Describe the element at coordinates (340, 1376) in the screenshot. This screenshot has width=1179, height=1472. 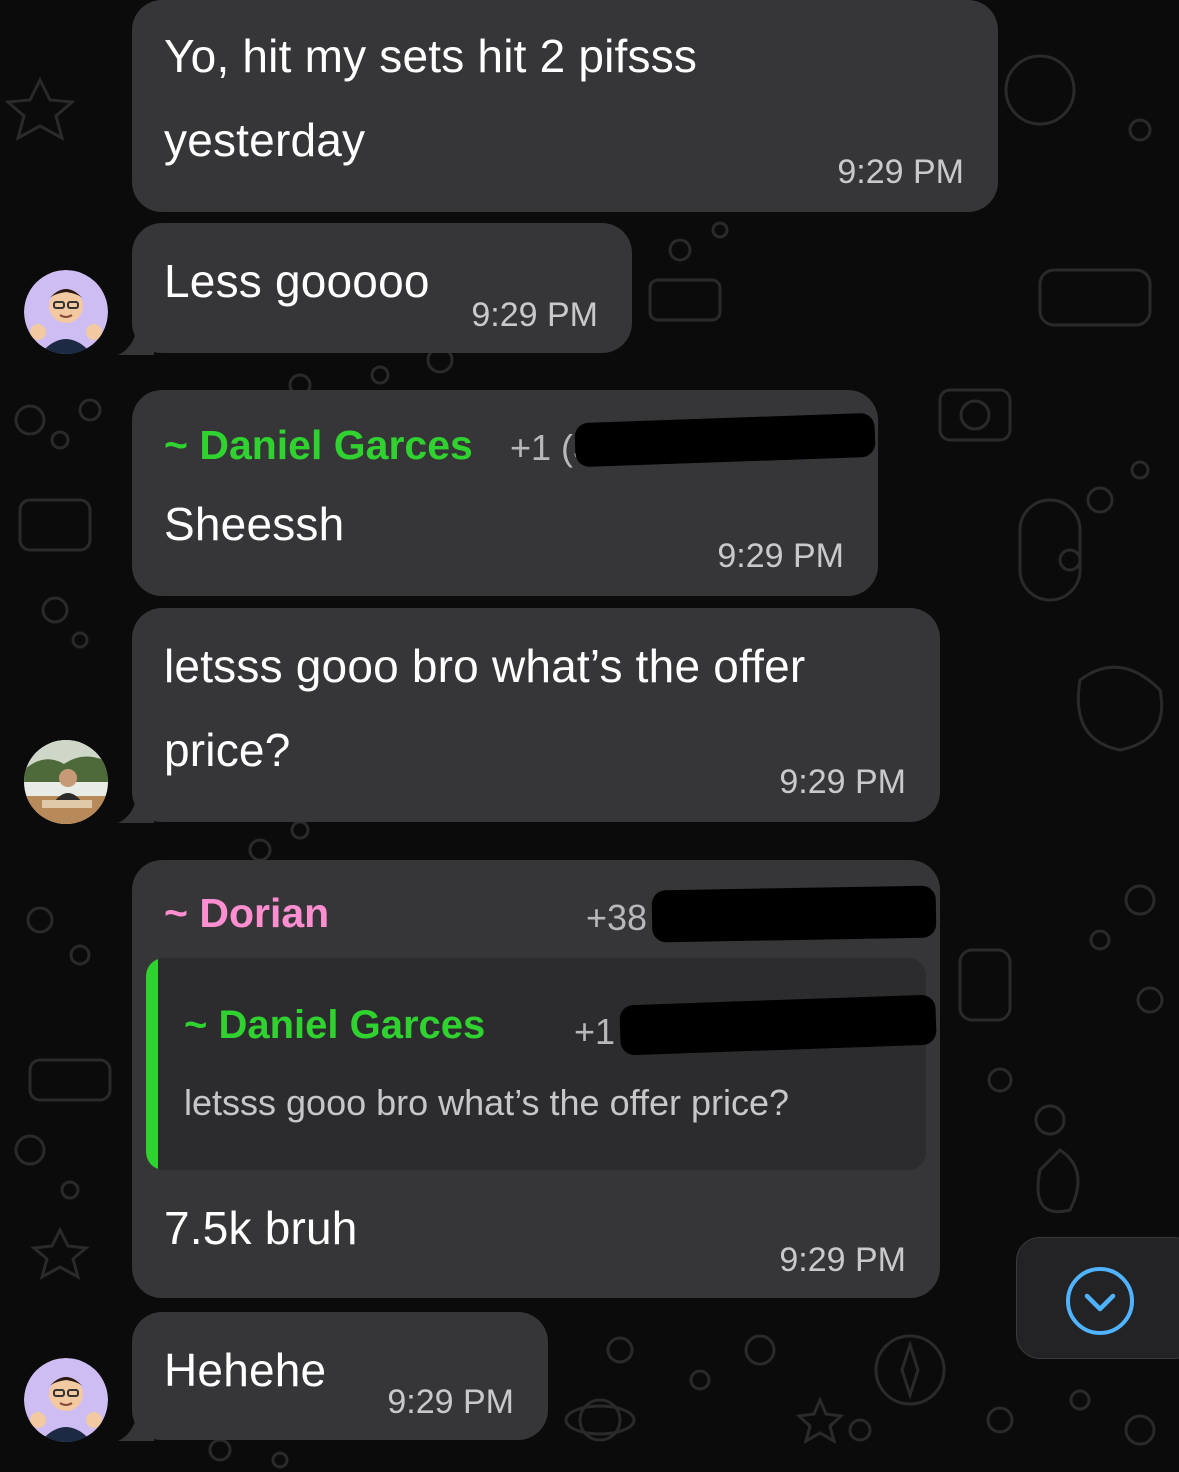
I see `message-bubble-6: Hehehe 9:29 PM` at that location.